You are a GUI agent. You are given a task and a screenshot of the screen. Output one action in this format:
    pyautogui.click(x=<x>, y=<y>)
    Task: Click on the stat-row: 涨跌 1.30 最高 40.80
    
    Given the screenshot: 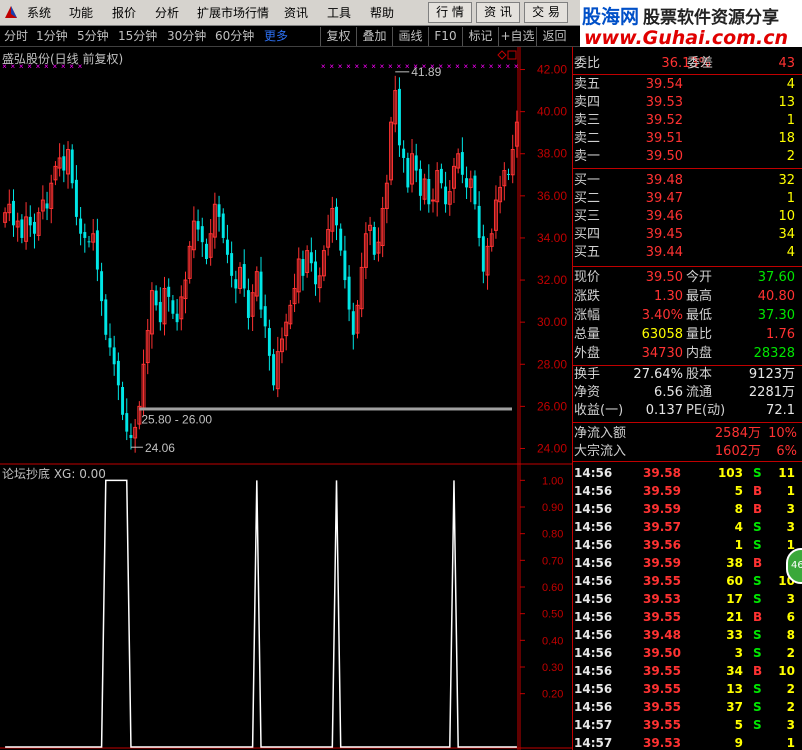 What is the action you would take?
    pyautogui.click(x=687, y=297)
    